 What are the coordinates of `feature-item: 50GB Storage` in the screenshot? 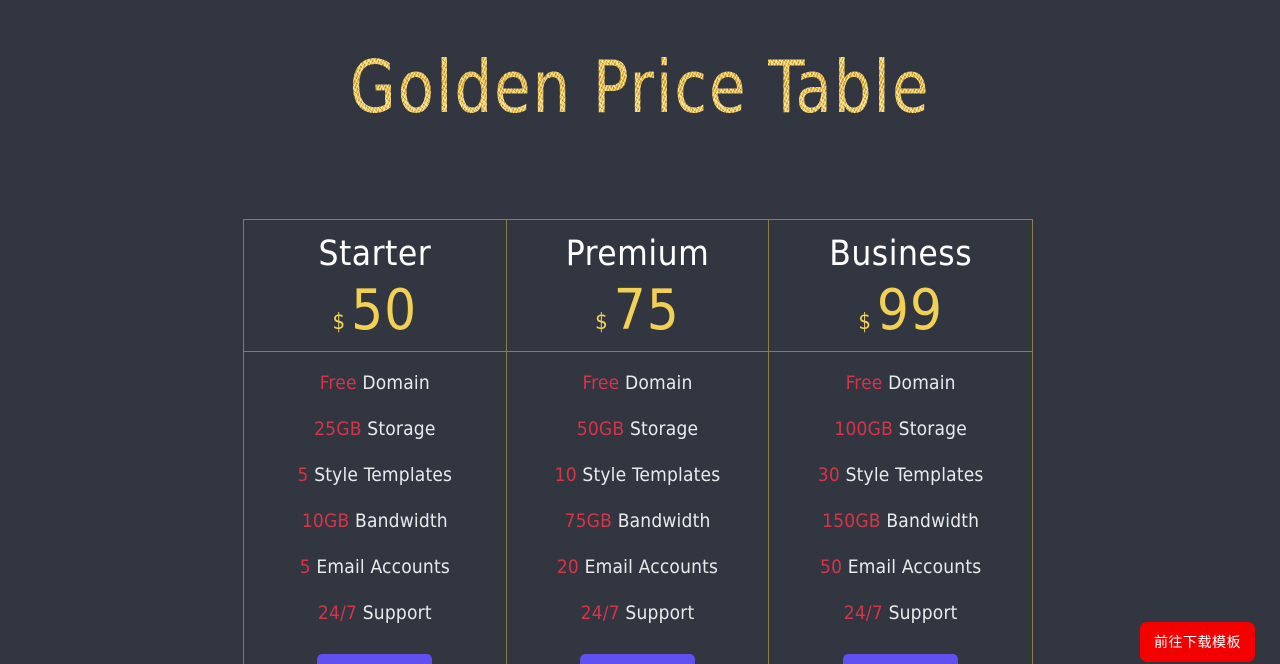 It's located at (637, 429).